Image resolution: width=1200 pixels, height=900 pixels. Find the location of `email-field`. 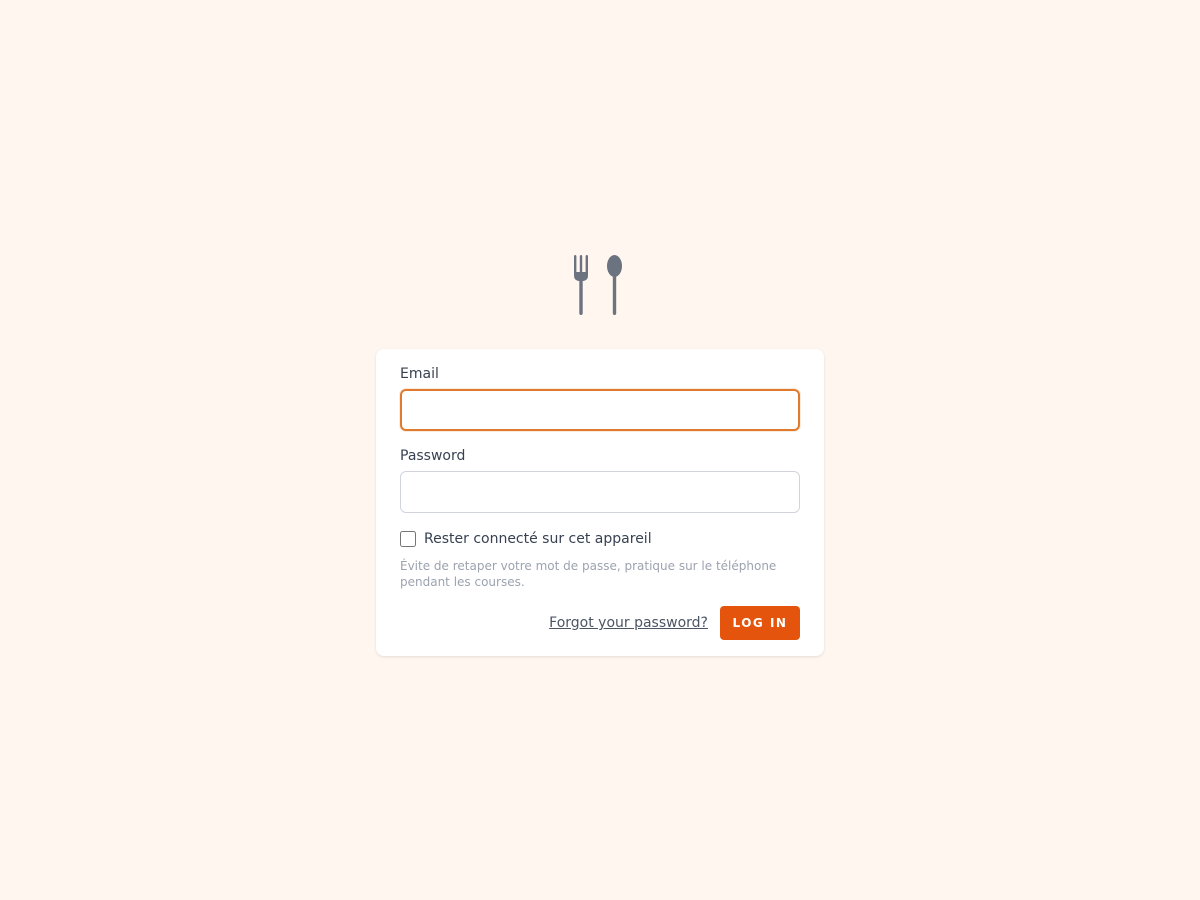

email-field is located at coordinates (600, 410).